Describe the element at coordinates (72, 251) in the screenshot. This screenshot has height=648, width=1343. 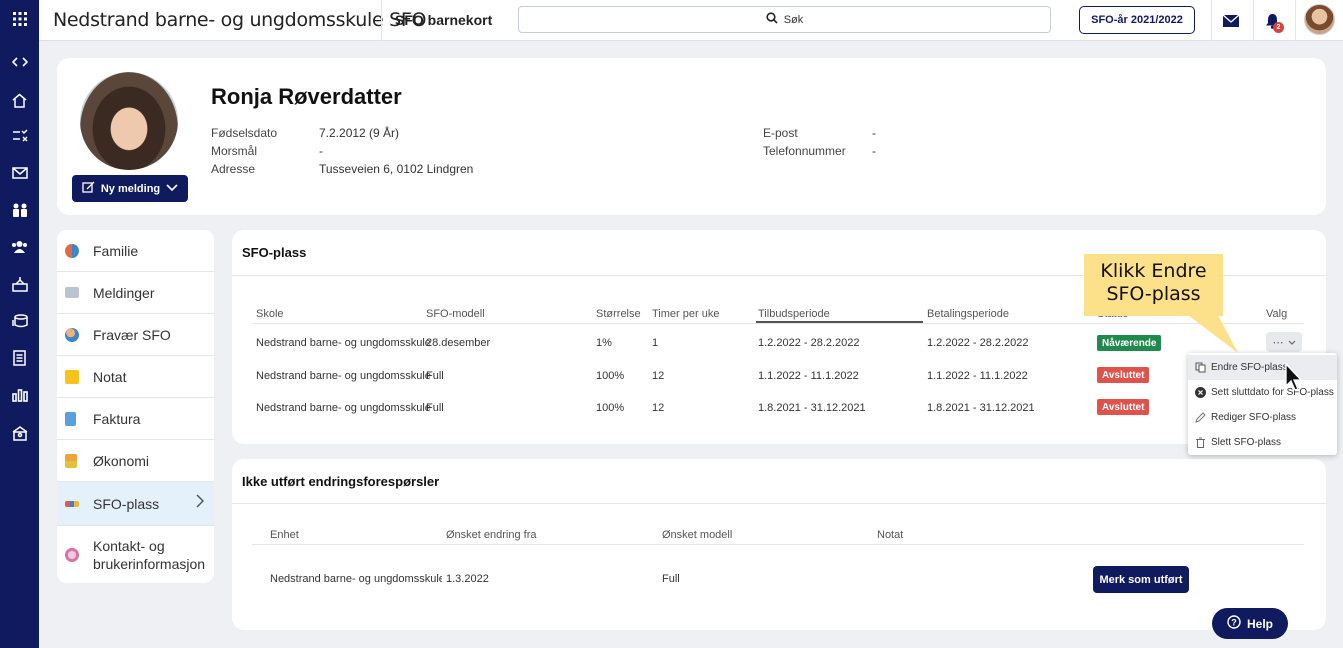
I see `family-icon` at that location.